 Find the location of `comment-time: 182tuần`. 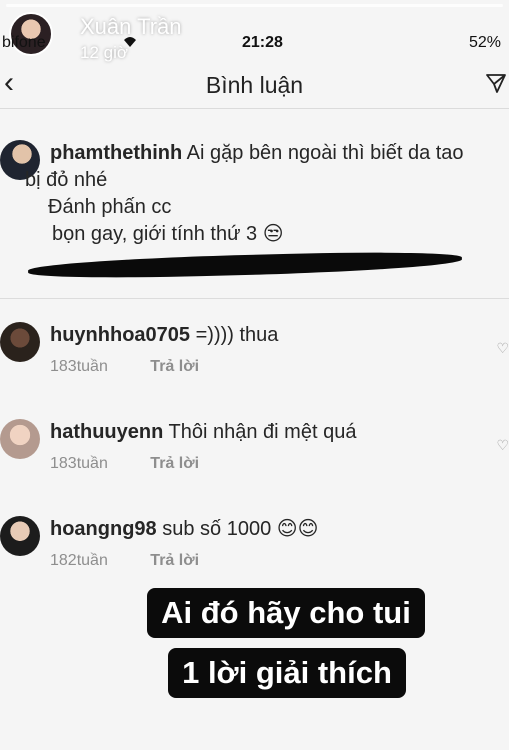

comment-time: 182tuần is located at coordinates (79, 560).